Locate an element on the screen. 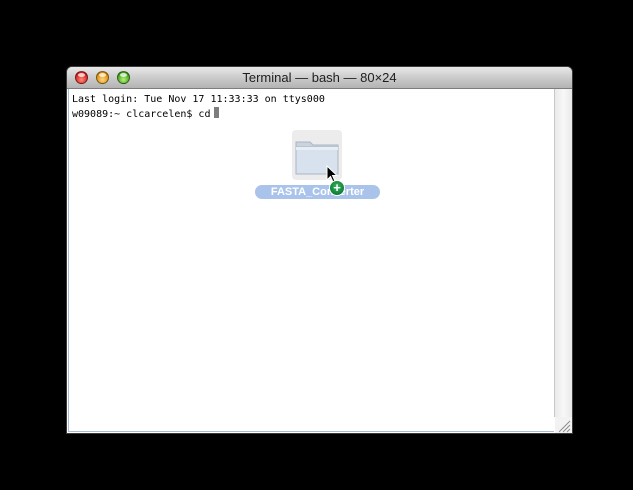  text-cursor is located at coordinates (217, 112).